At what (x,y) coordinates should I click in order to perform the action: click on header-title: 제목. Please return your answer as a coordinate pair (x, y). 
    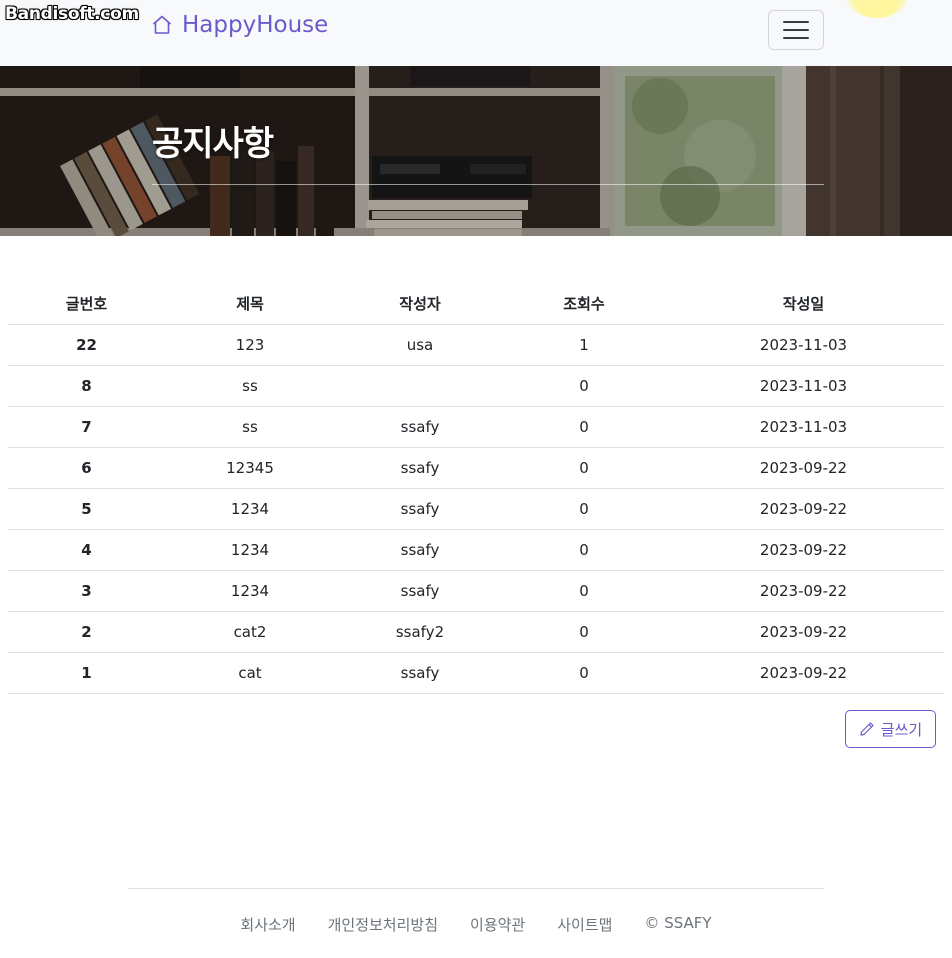
    Looking at the image, I should click on (250, 304).